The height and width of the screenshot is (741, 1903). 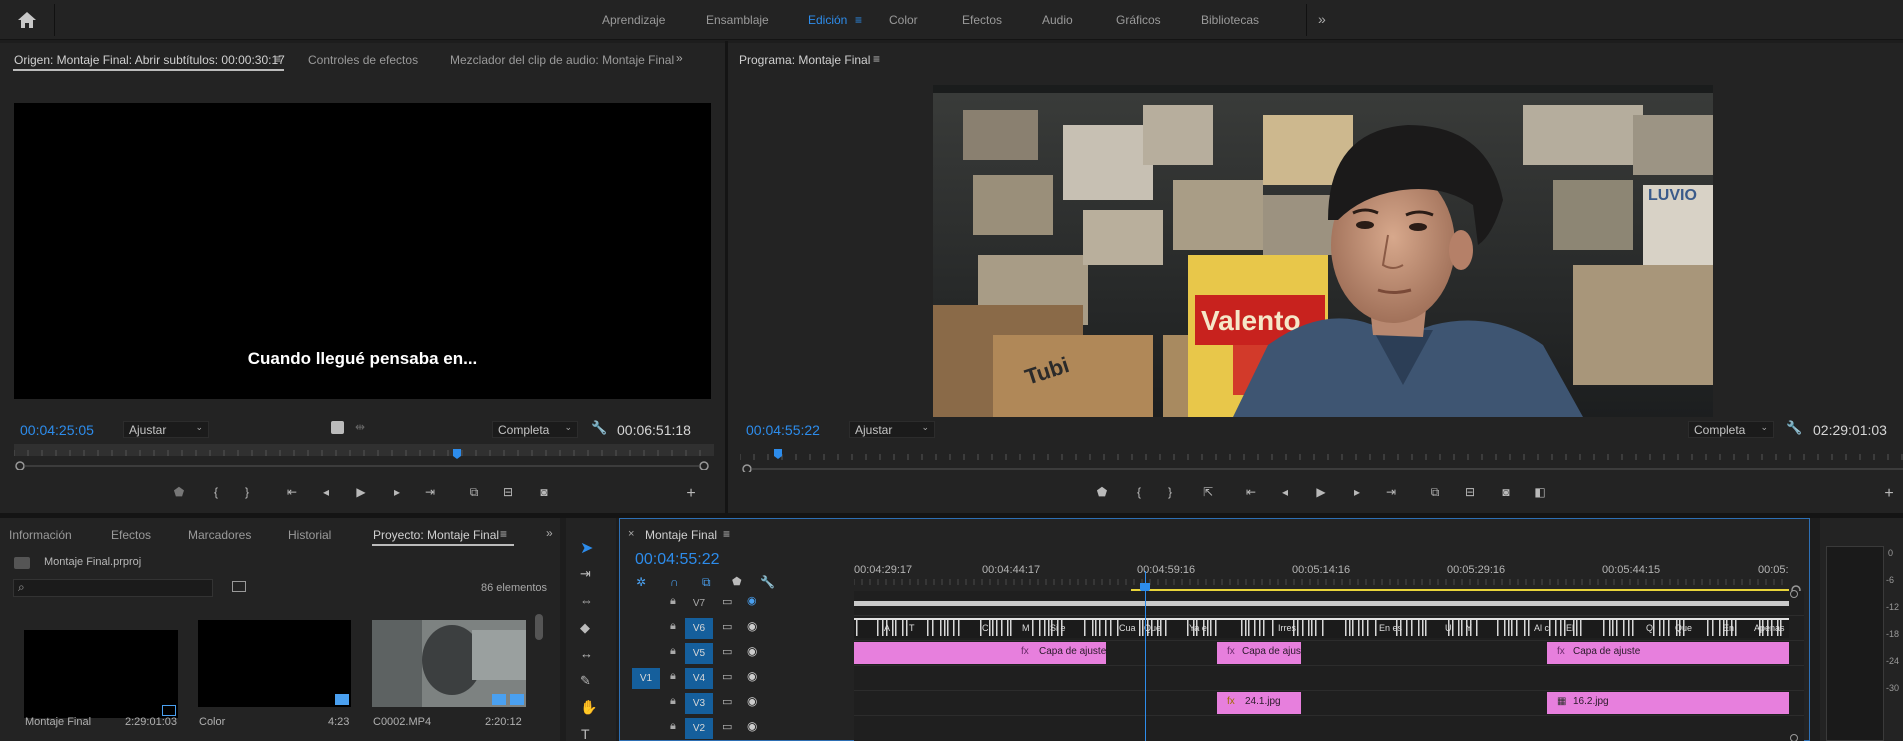 What do you see at coordinates (706, 582) in the screenshot?
I see `linked-selection-icon: ⧉` at bounding box center [706, 582].